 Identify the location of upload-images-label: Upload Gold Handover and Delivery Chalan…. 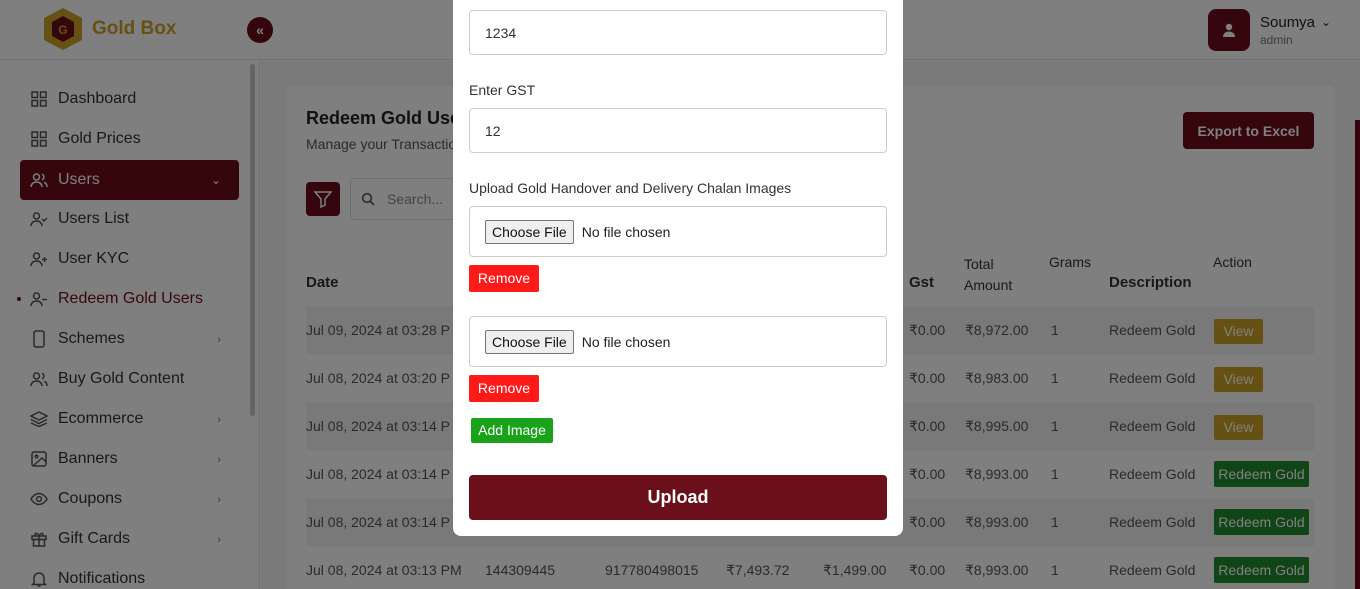
(630, 188).